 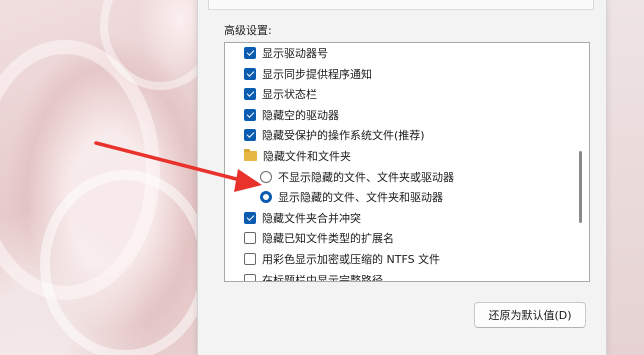 I want to click on setting-label: 显示驱动器号, so click(x=295, y=53).